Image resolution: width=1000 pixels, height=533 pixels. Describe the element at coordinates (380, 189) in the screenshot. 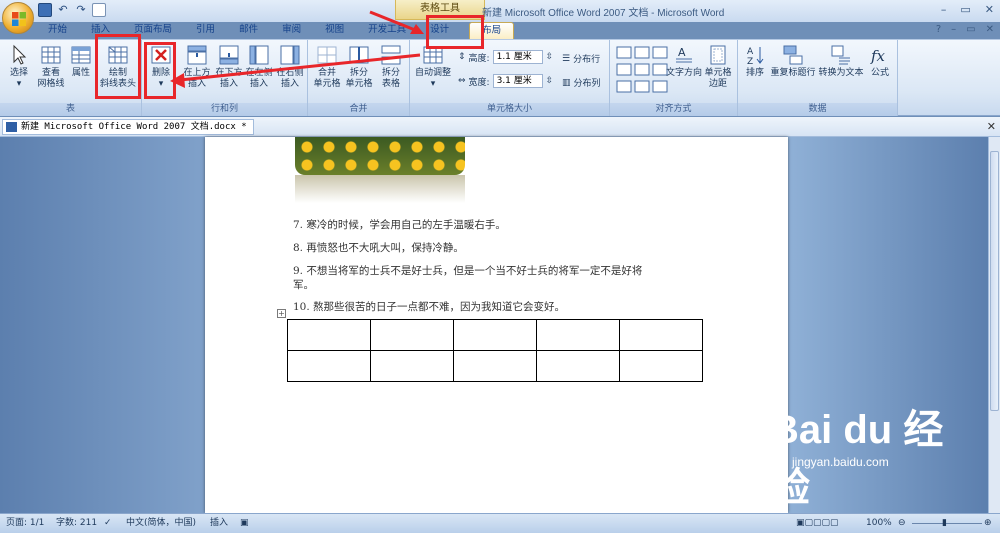

I see `image-reflection` at that location.